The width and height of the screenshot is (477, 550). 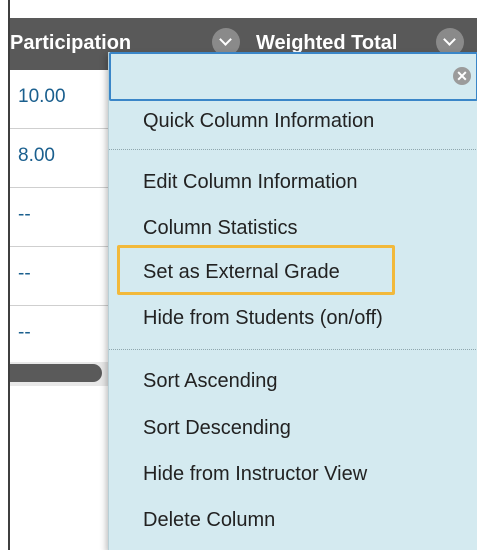 What do you see at coordinates (210, 381) in the screenshot?
I see `menu-item-sort-ascending: Sort Ascending` at bounding box center [210, 381].